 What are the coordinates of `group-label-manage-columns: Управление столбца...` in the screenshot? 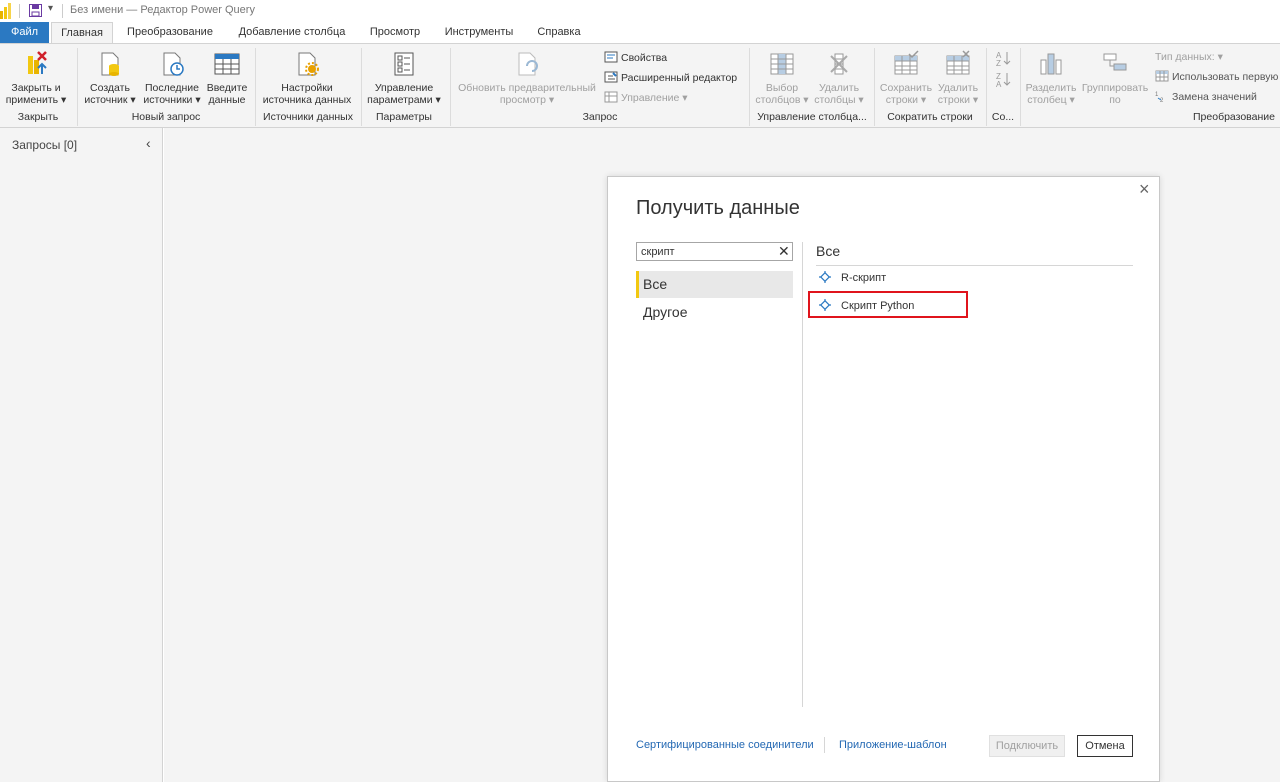 It's located at (812, 117).